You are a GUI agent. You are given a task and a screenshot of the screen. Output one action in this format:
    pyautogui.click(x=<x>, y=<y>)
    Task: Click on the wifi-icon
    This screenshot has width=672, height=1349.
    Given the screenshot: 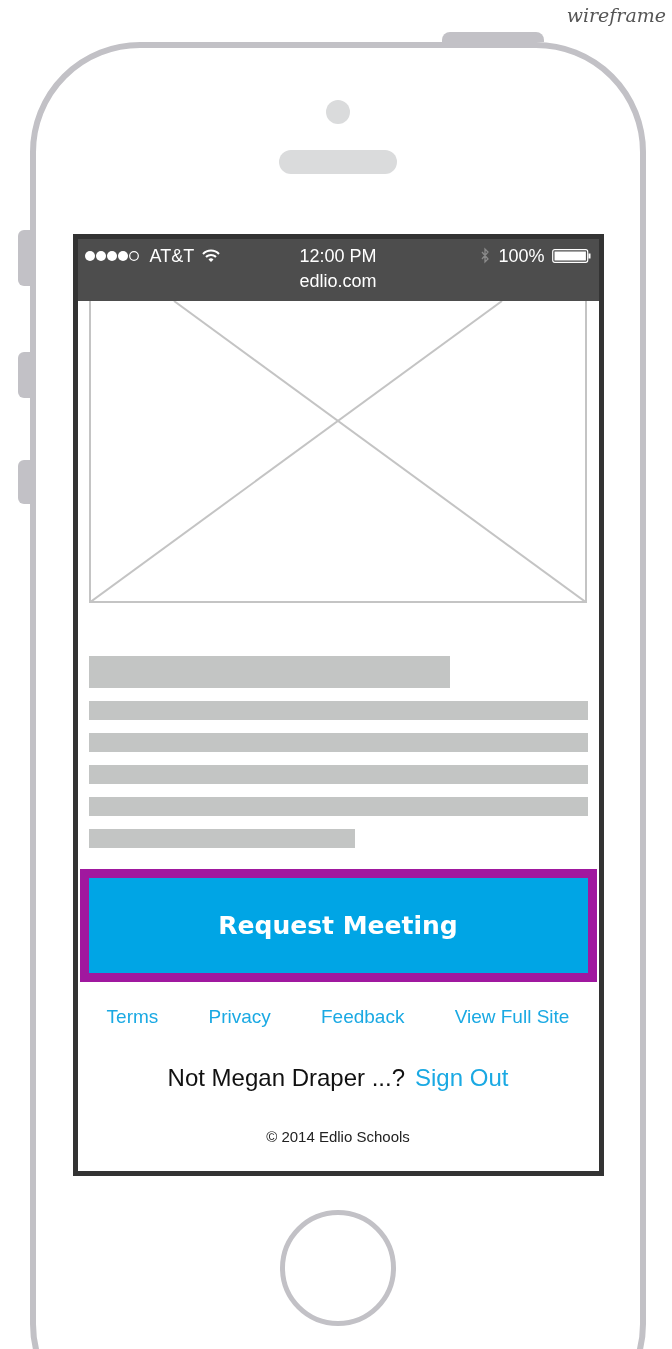 What is the action you would take?
    pyautogui.click(x=211, y=256)
    